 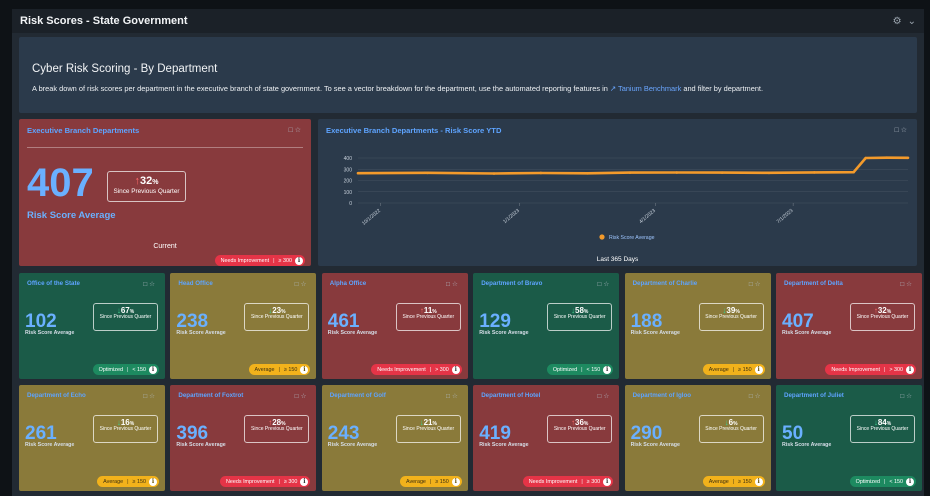 What do you see at coordinates (580, 317) in the screenshot?
I see `tile-change-box: ↓58% Since Previous Quarter` at bounding box center [580, 317].